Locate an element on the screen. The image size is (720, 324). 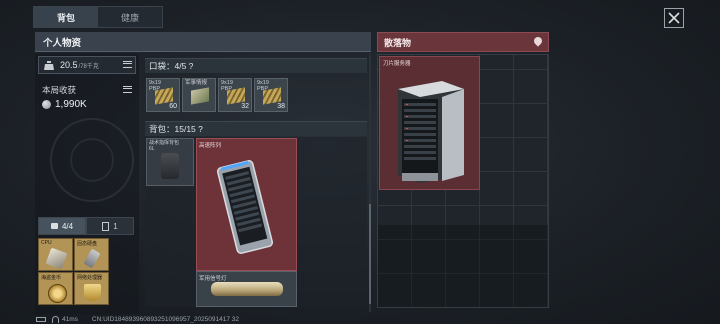
backpack-header: 背包：15/15 ? is located at coordinates (256, 128).